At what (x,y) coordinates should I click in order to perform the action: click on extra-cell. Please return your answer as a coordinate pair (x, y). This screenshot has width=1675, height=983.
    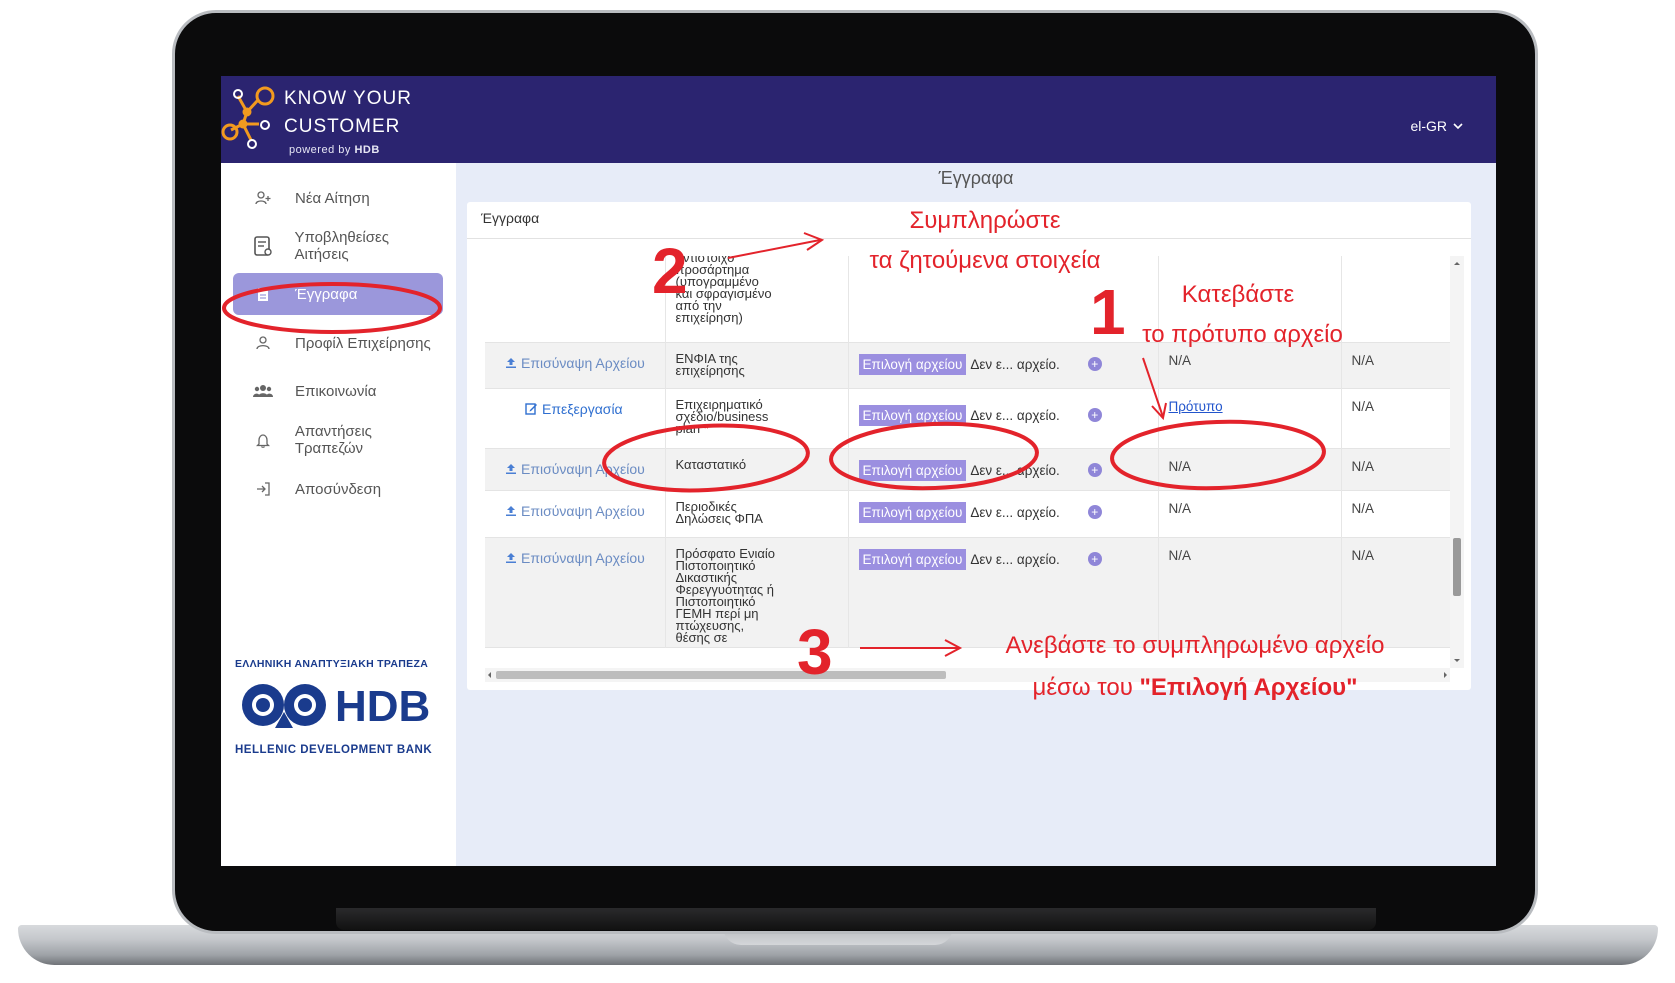
    Looking at the image, I should click on (1395, 299).